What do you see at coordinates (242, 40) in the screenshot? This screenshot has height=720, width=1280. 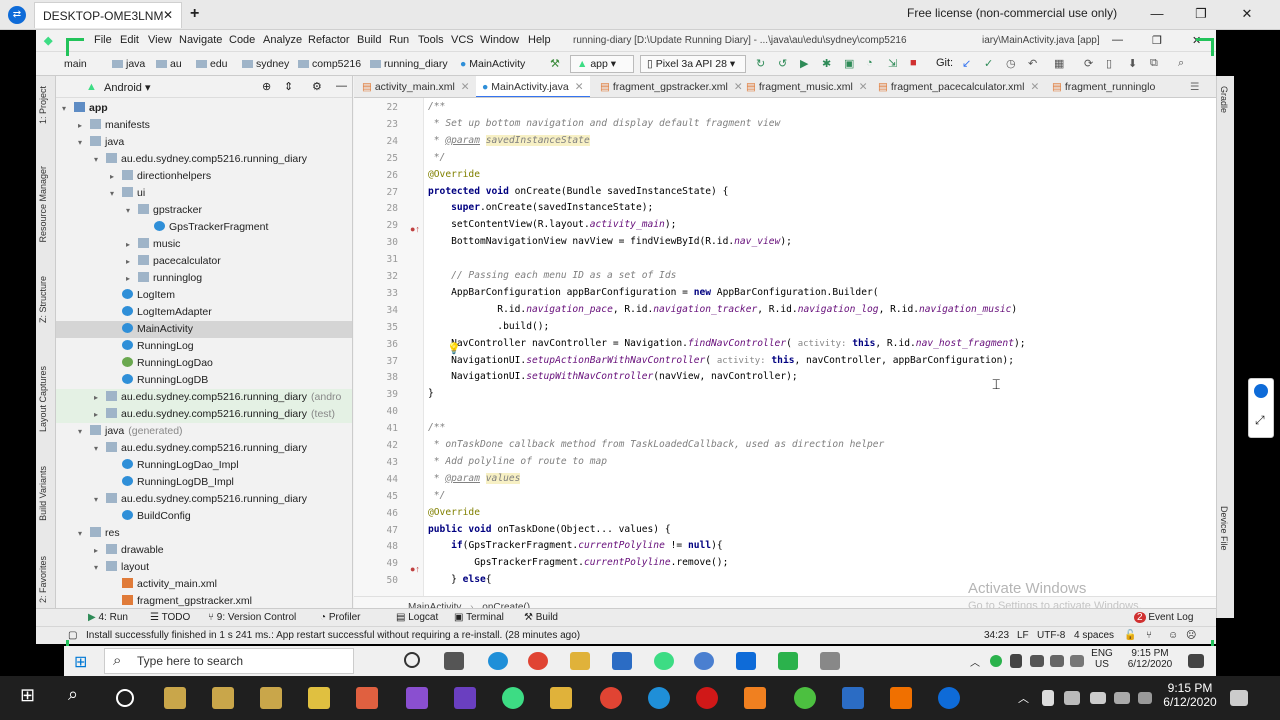 I see `menu-code: Code` at bounding box center [242, 40].